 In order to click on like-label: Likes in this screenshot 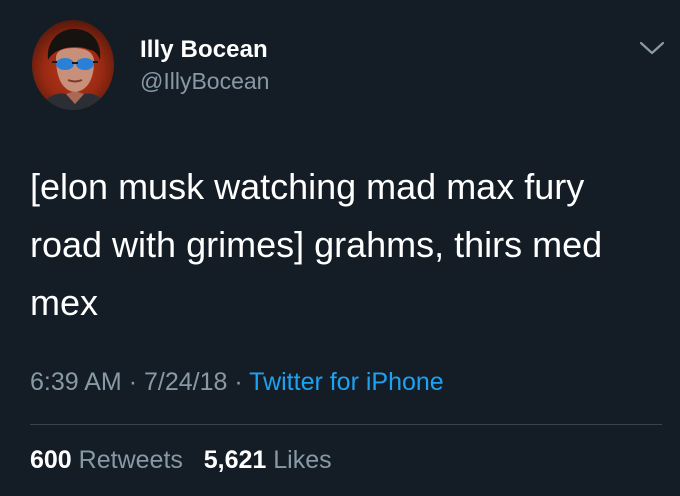, I will do `click(302, 460)`.